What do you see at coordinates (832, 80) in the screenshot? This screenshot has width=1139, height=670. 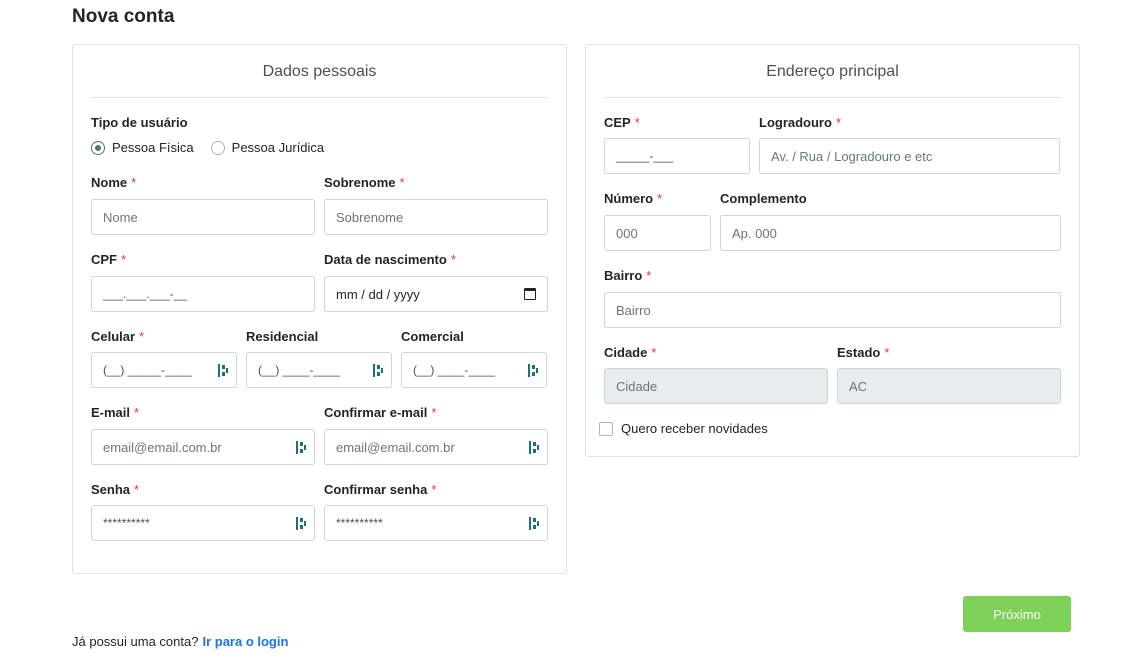 I see `address-title: Endereço principal` at bounding box center [832, 80].